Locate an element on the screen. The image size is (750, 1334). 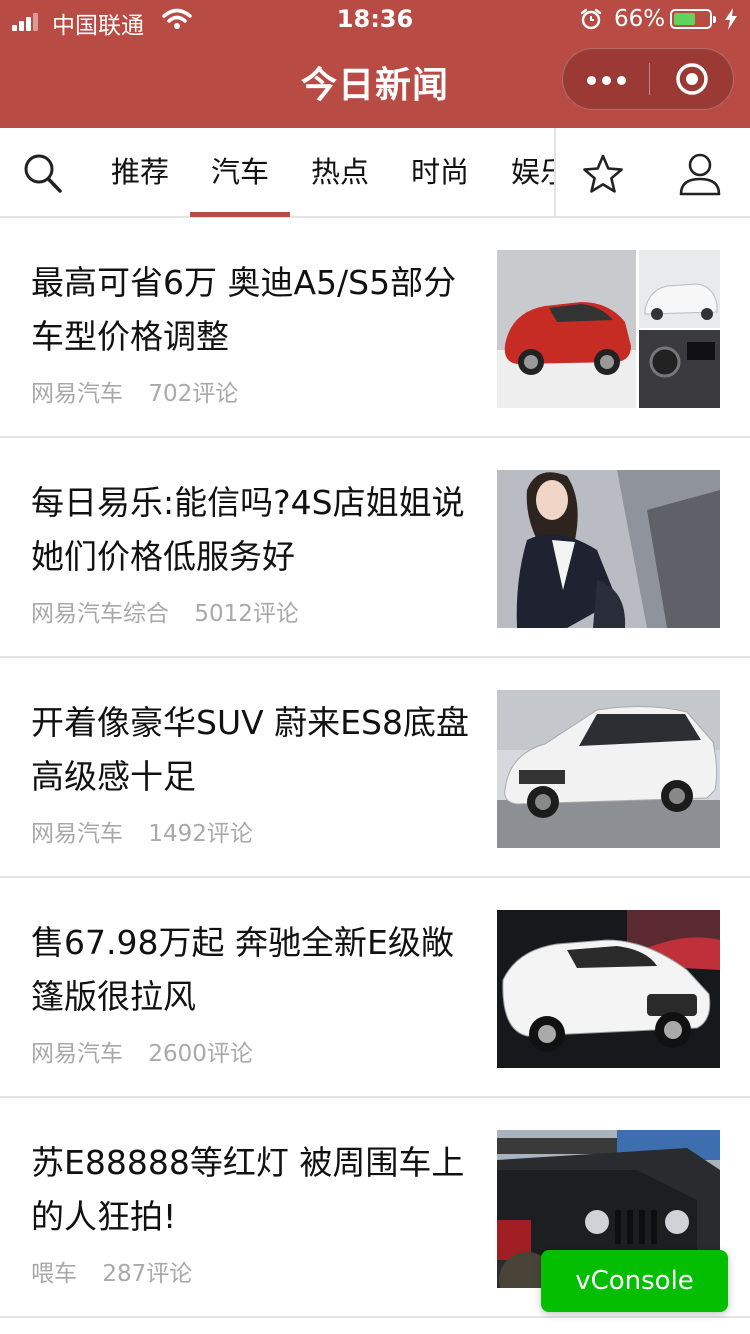
tab-auto: 汽车 is located at coordinates (240, 172).